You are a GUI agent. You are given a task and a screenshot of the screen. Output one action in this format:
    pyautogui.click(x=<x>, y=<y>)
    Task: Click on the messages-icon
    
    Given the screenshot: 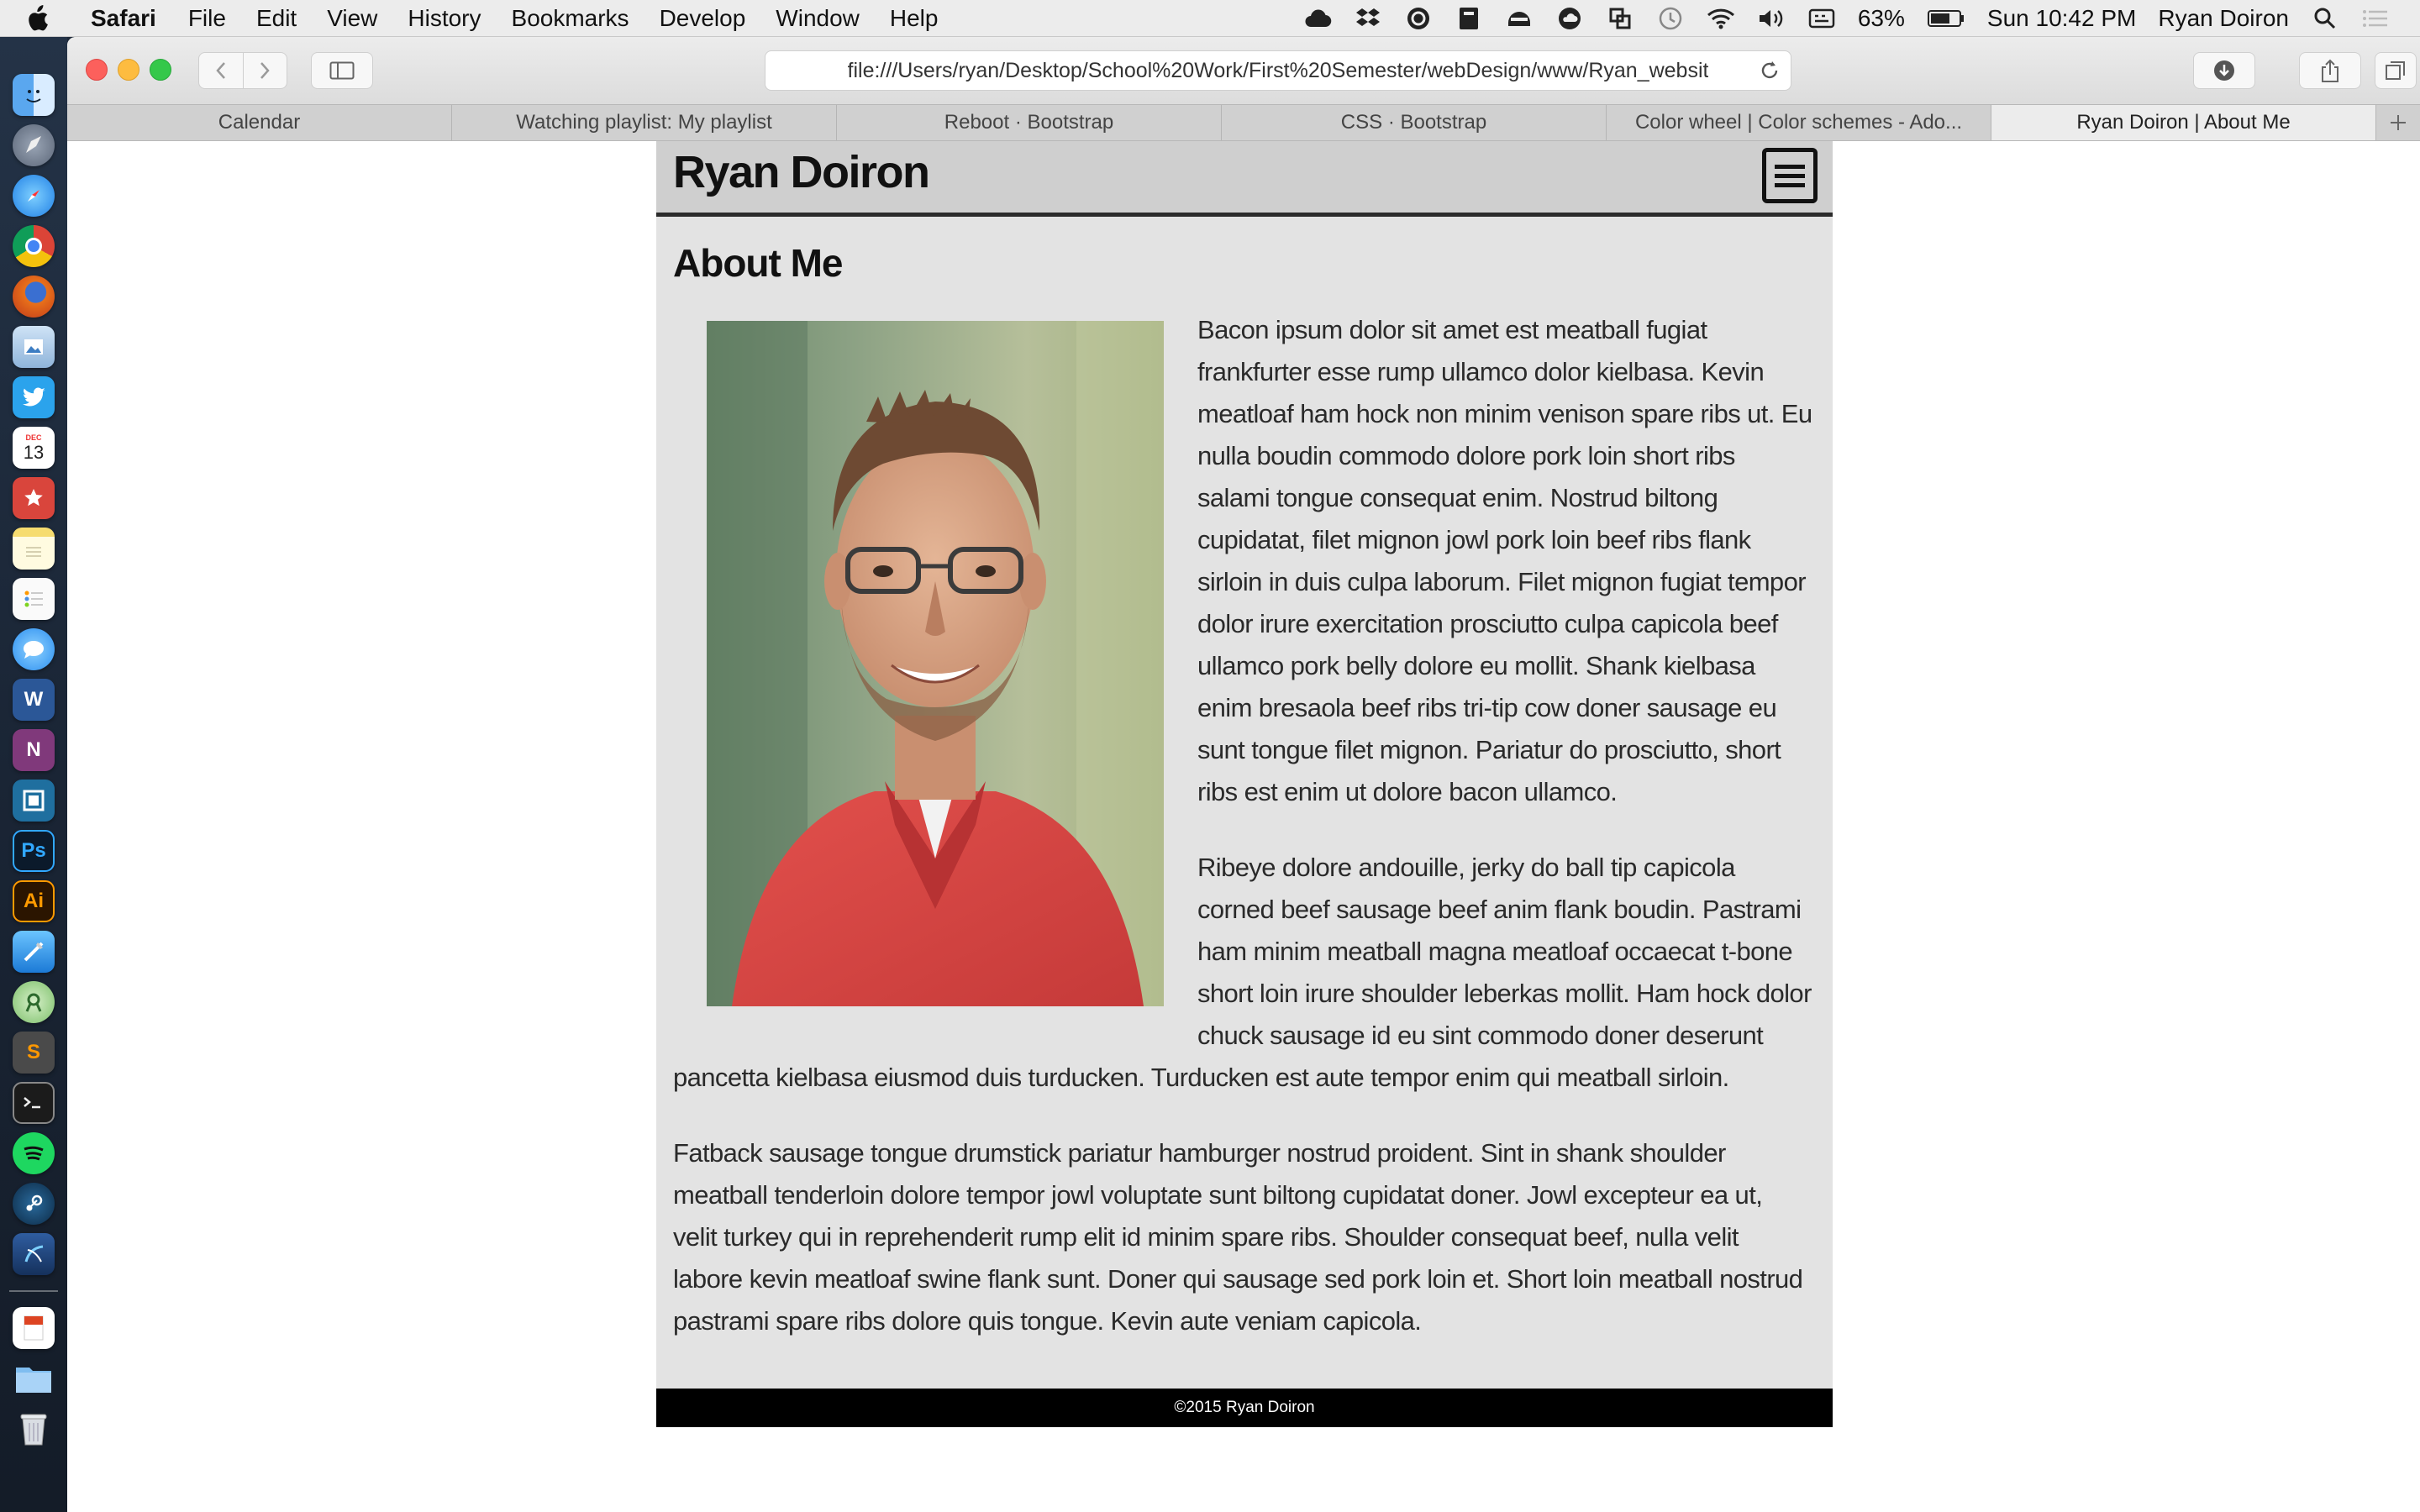 What is the action you would take?
    pyautogui.click(x=34, y=649)
    